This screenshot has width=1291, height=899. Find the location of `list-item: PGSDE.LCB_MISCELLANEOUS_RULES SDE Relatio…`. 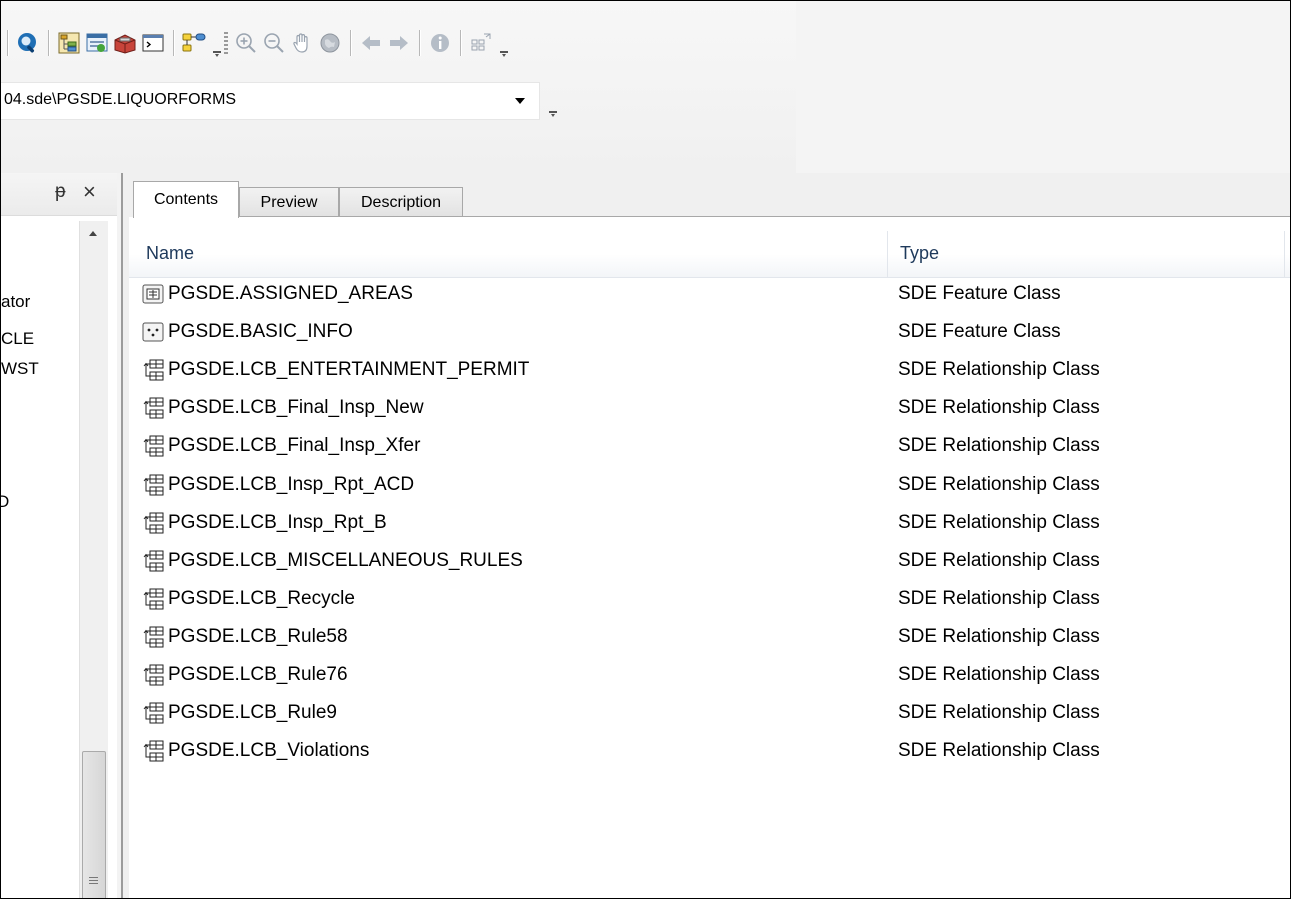

list-item: PGSDE.LCB_MISCELLANEOUS_RULES SDE Relatio… is located at coordinates (709, 562).